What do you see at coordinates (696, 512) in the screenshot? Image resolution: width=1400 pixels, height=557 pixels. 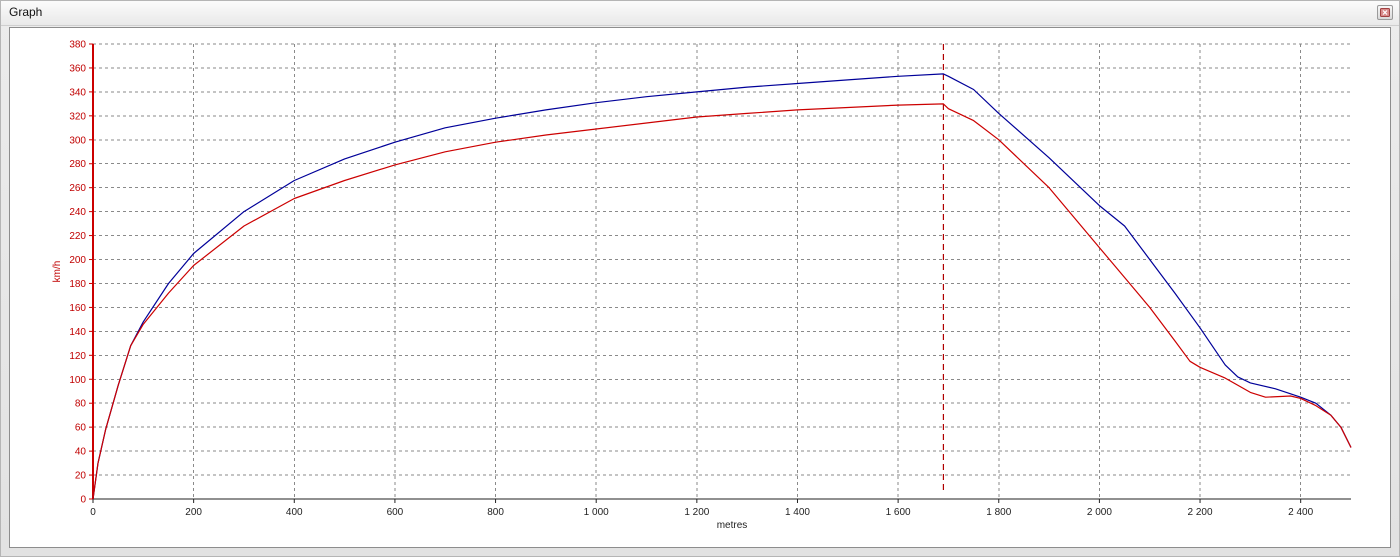 I see `x-tick-label: 1 200` at bounding box center [696, 512].